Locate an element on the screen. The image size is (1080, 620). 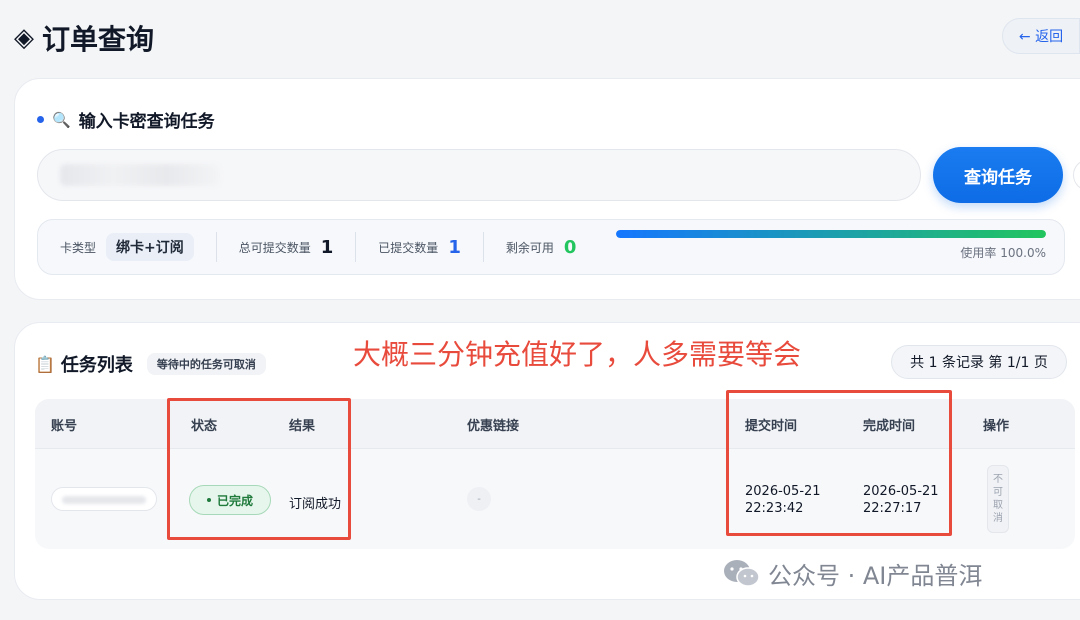
stat-card-type: 卡类型 绑卡+订阅 is located at coordinates (127, 247).